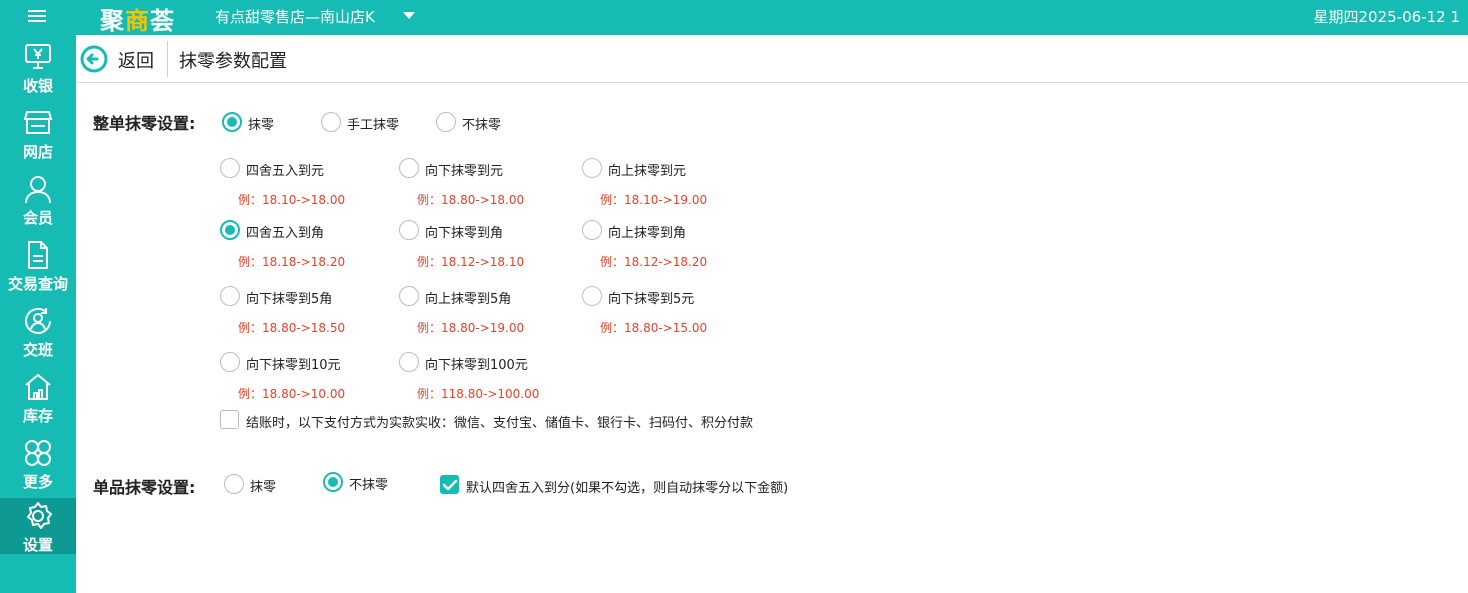 This screenshot has height=593, width=1468. I want to click on back-button: 返回, so click(121, 59).